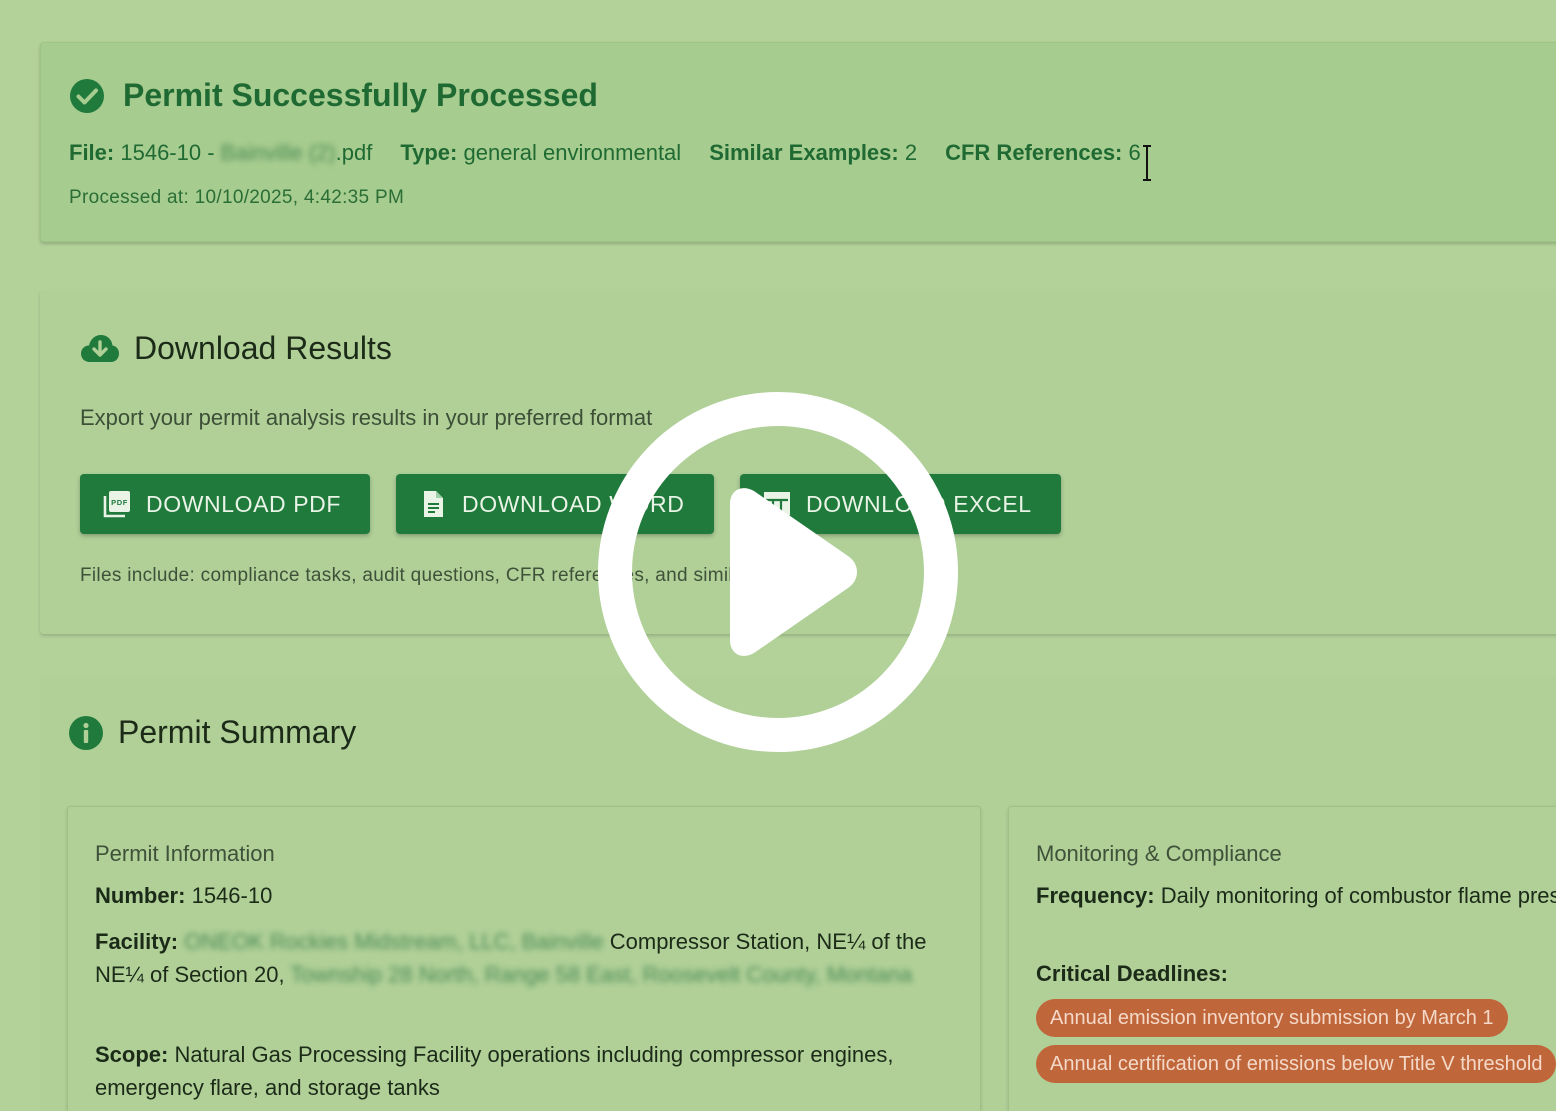 The height and width of the screenshot is (1111, 1556). Describe the element at coordinates (804, 152) in the screenshot. I see `similar-examples-label: Similar Examples:` at that location.